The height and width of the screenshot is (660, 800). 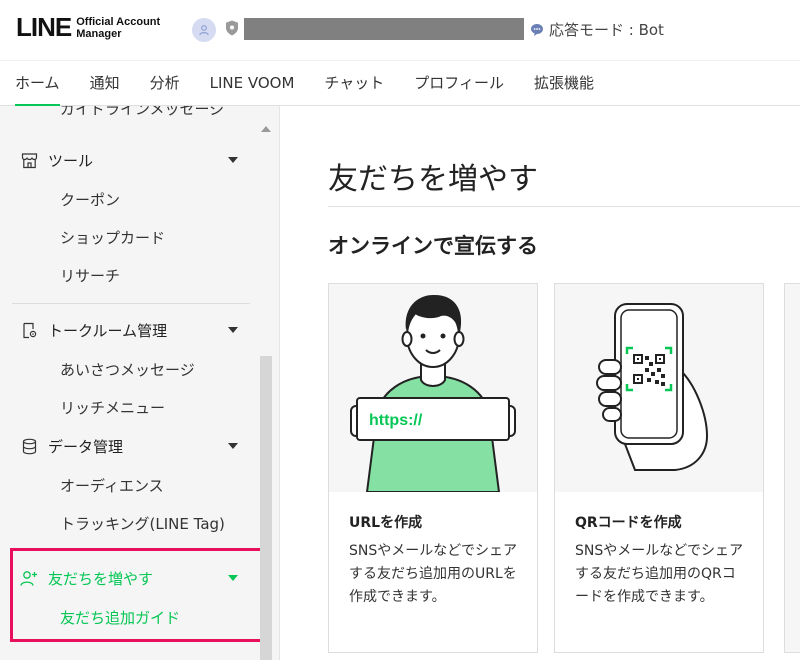 I want to click on sidebar-item-tracking: トラッキング(LINE Tag), so click(x=142, y=523).